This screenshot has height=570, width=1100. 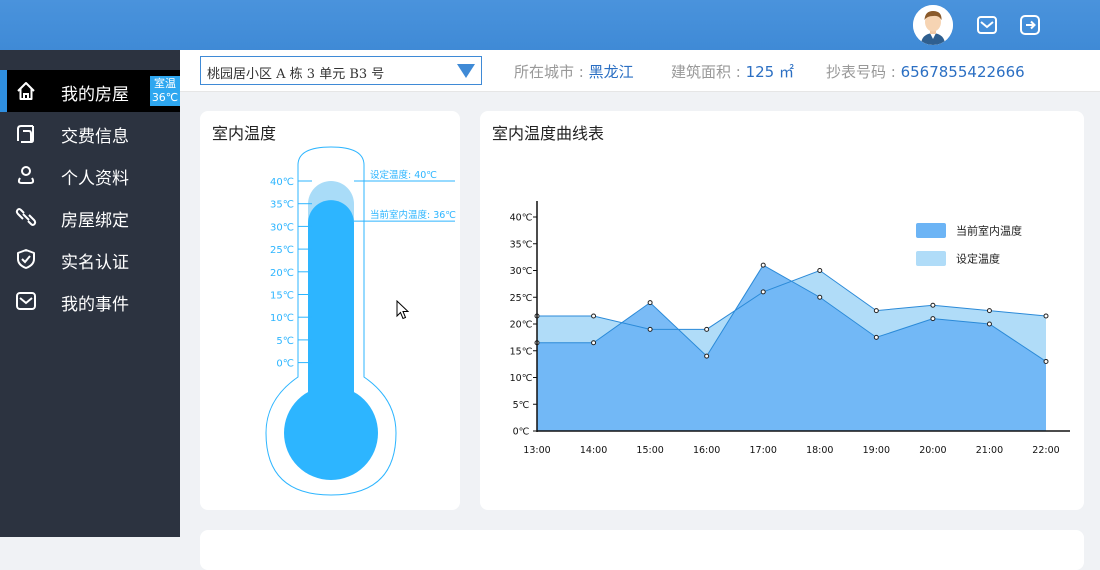 I want to click on scale-label: 40℃, so click(x=282, y=182).